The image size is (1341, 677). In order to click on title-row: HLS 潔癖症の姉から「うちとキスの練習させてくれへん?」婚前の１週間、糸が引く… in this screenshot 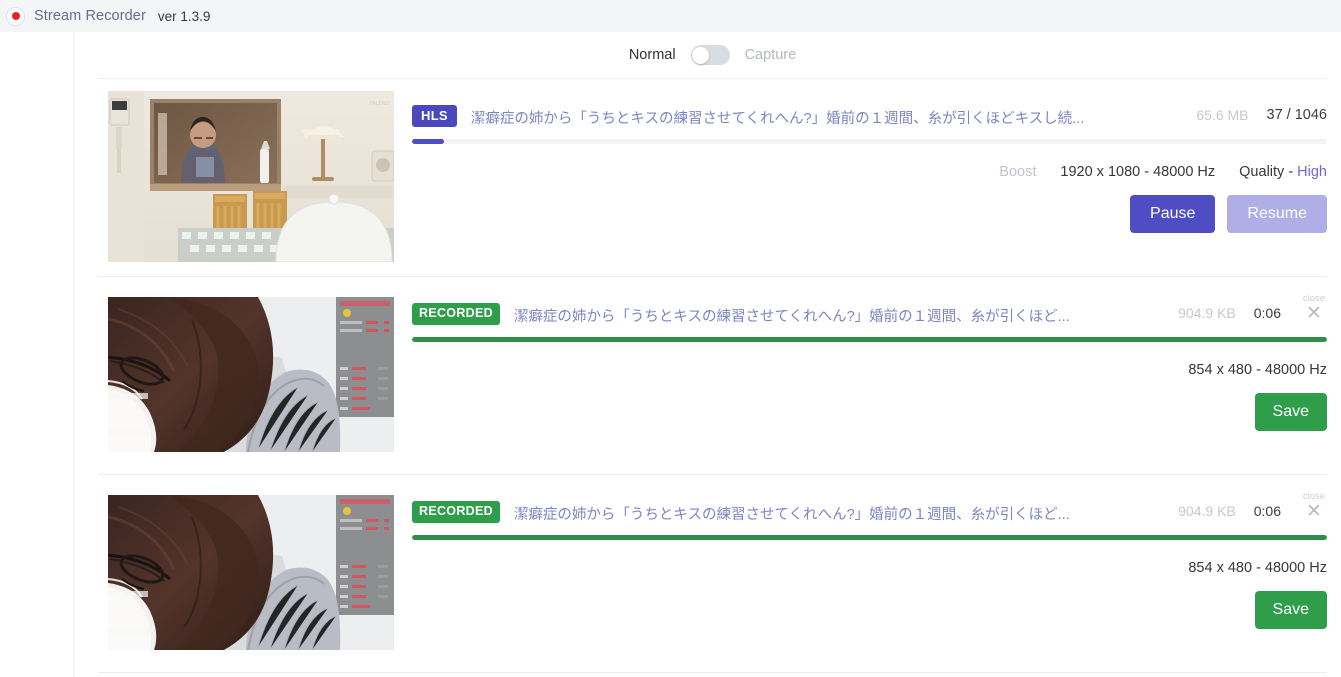, I will do `click(869, 109)`.